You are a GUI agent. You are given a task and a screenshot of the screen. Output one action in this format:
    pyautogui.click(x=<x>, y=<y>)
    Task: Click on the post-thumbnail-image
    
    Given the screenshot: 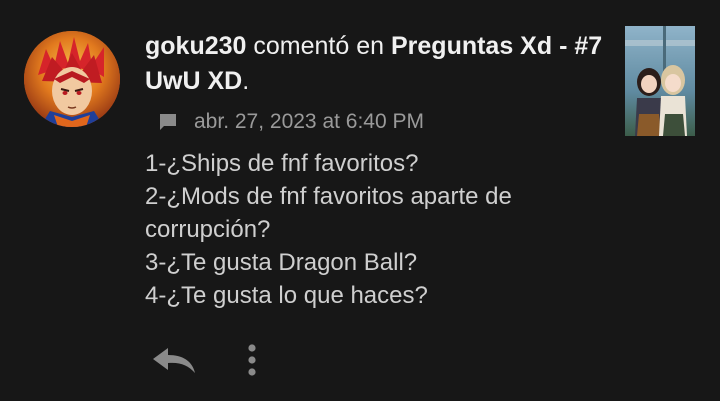 What is the action you would take?
    pyautogui.click(x=660, y=81)
    